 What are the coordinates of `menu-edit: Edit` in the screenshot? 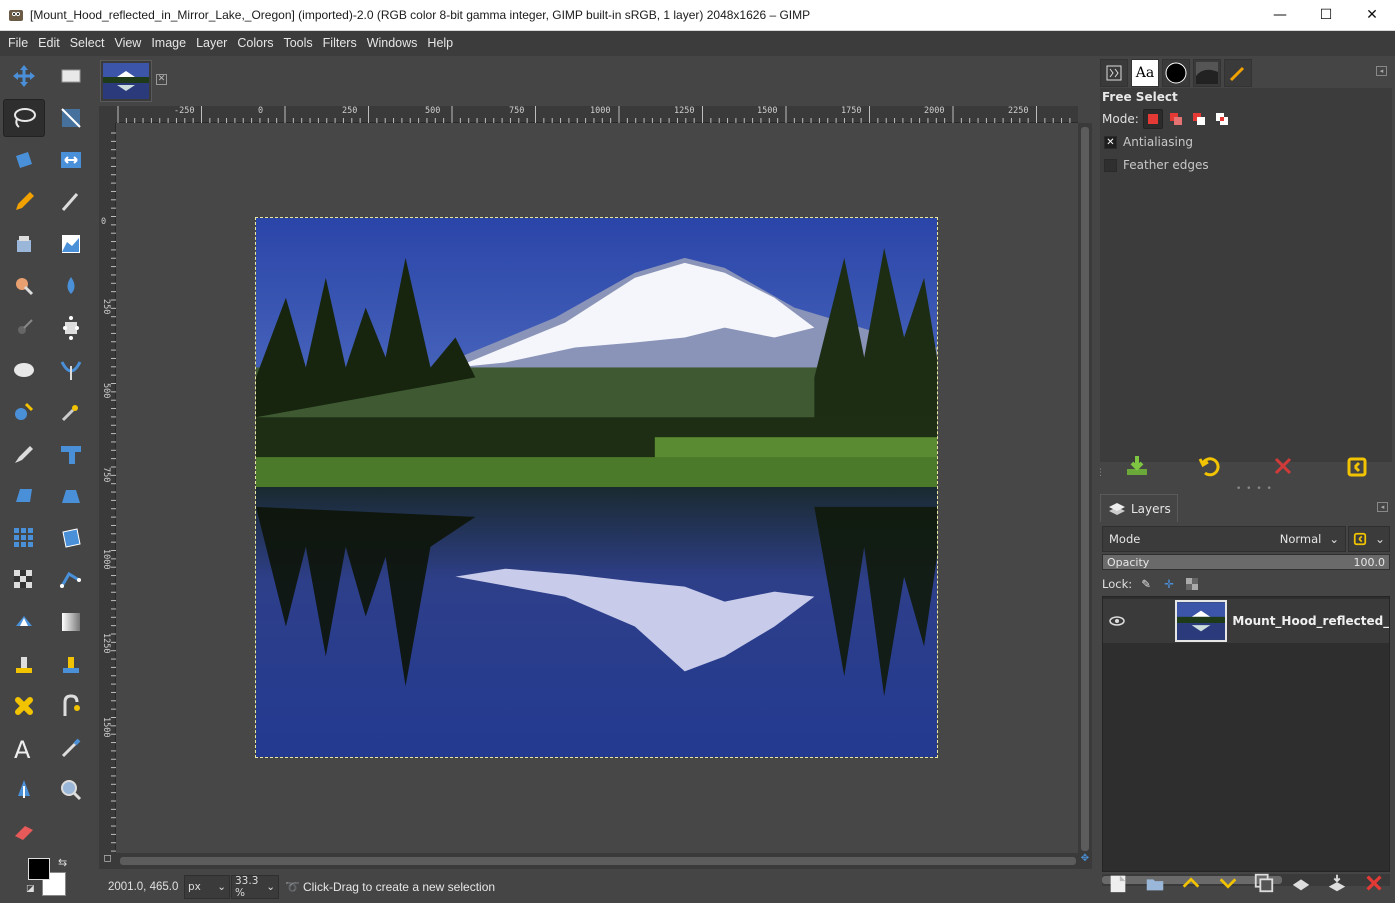 It's located at (49, 43).